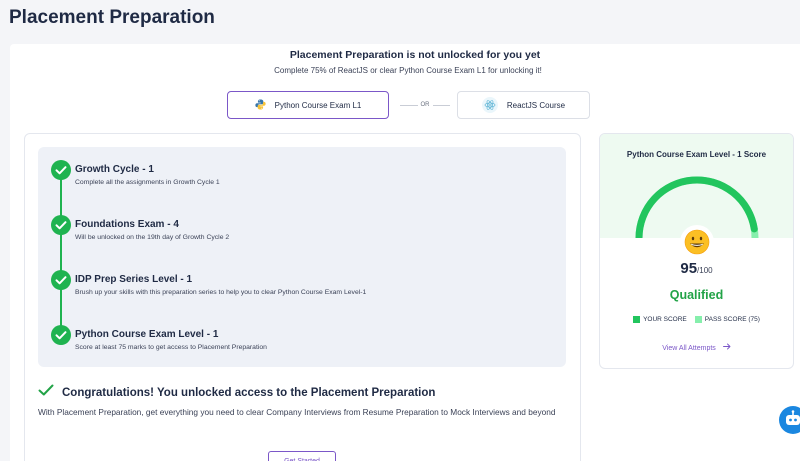 Image resolution: width=800 pixels, height=461 pixels. I want to click on step-title: Growth Cycle - 1, so click(114, 169).